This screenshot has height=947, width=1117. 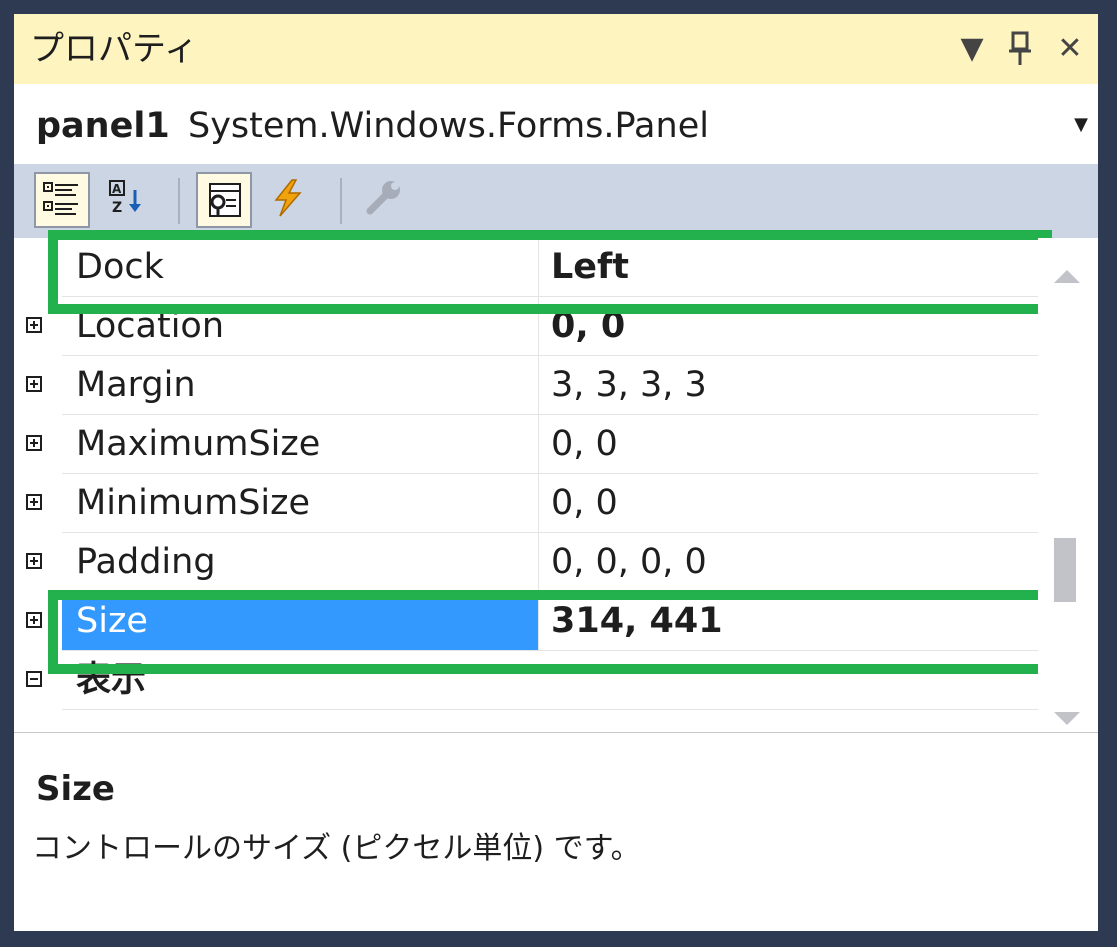 I want to click on property-row-maximumsize: MaximumSize 0, 0, so click(x=526, y=444).